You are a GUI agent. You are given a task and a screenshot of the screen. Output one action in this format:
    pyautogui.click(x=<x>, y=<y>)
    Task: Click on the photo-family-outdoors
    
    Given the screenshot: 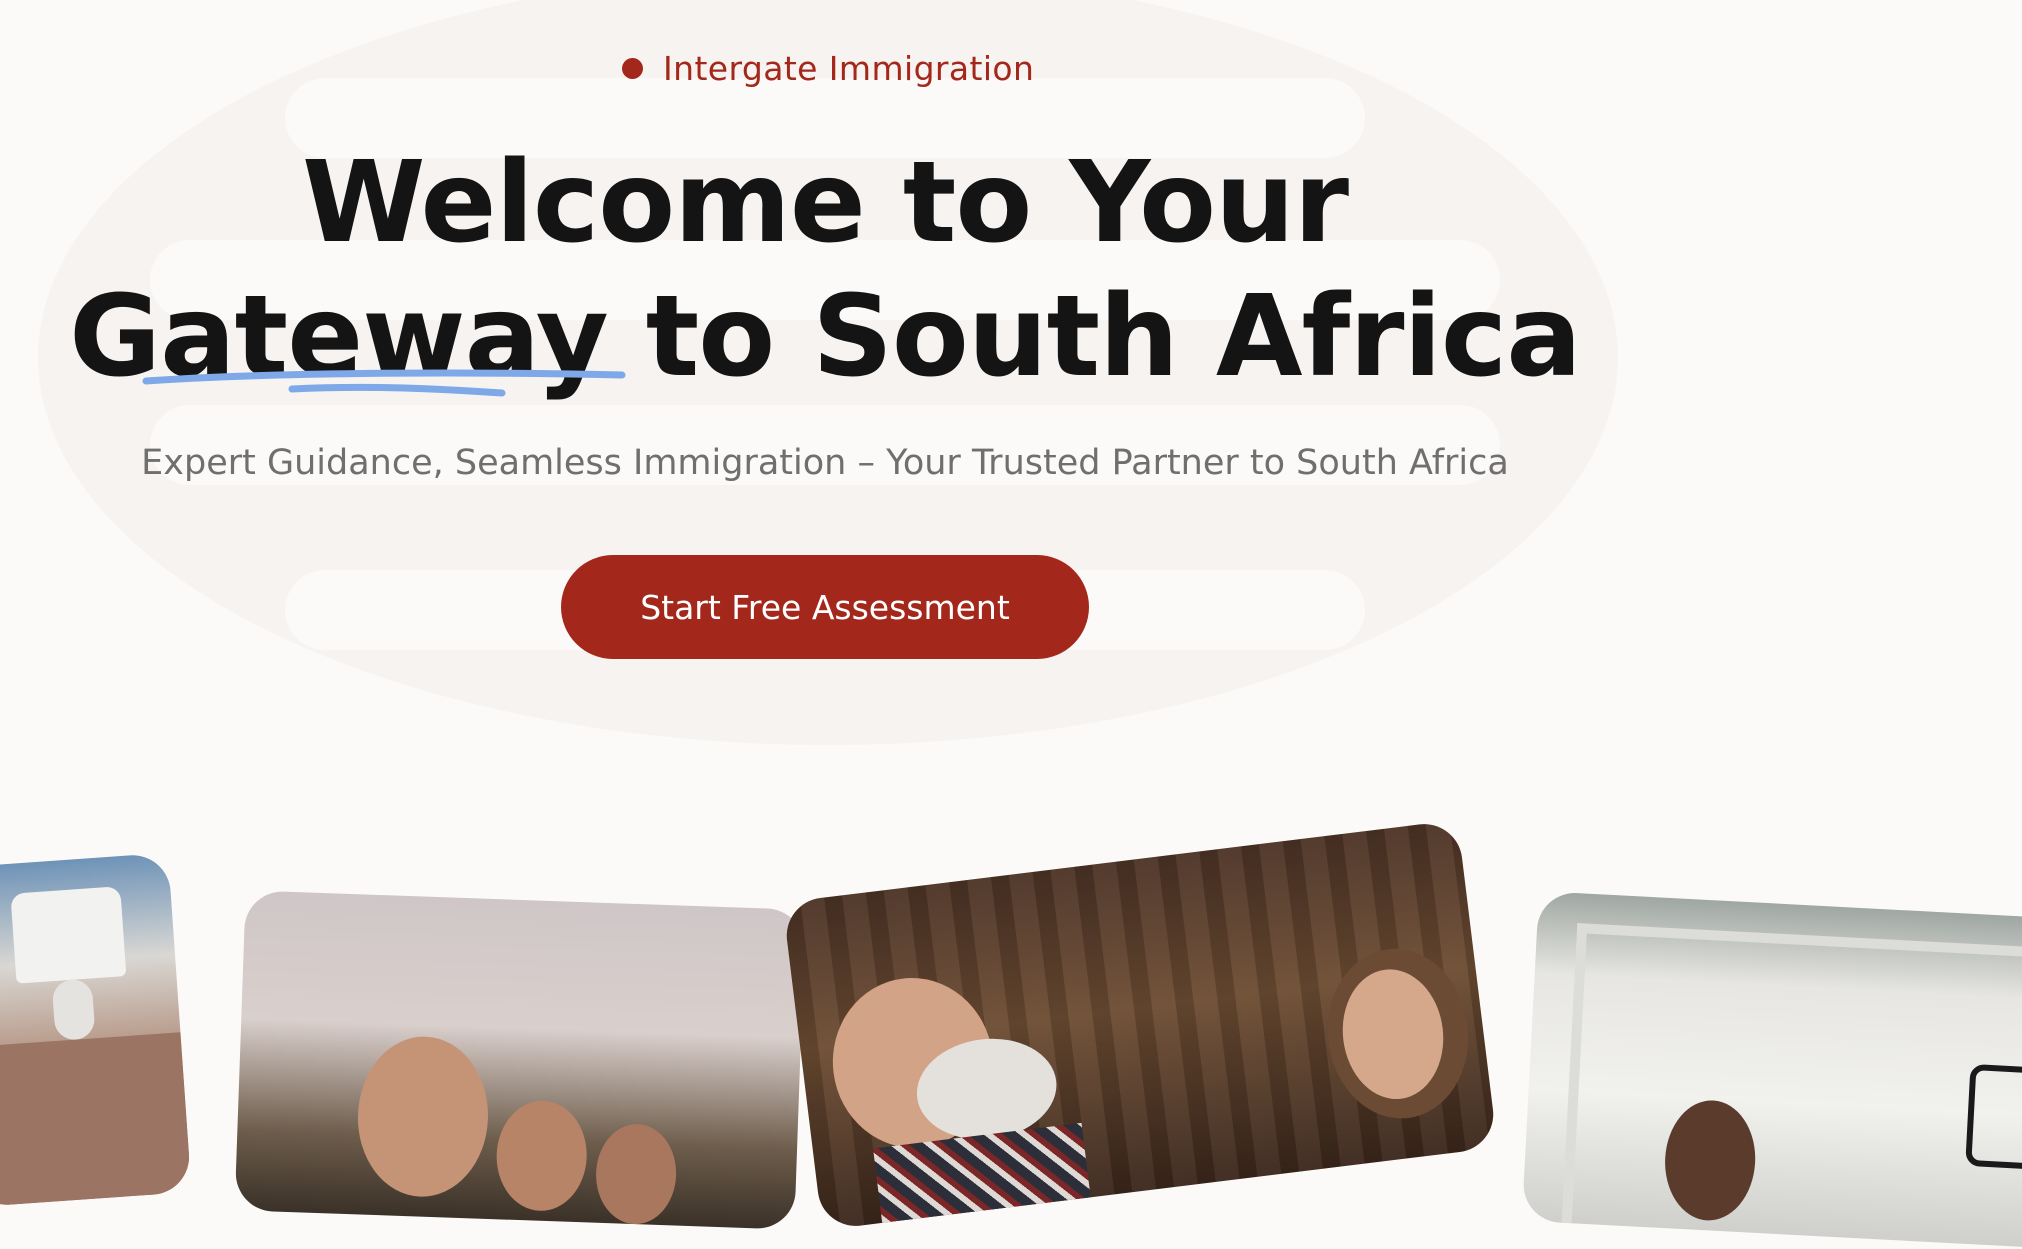 What is the action you would take?
    pyautogui.click(x=520, y=1060)
    